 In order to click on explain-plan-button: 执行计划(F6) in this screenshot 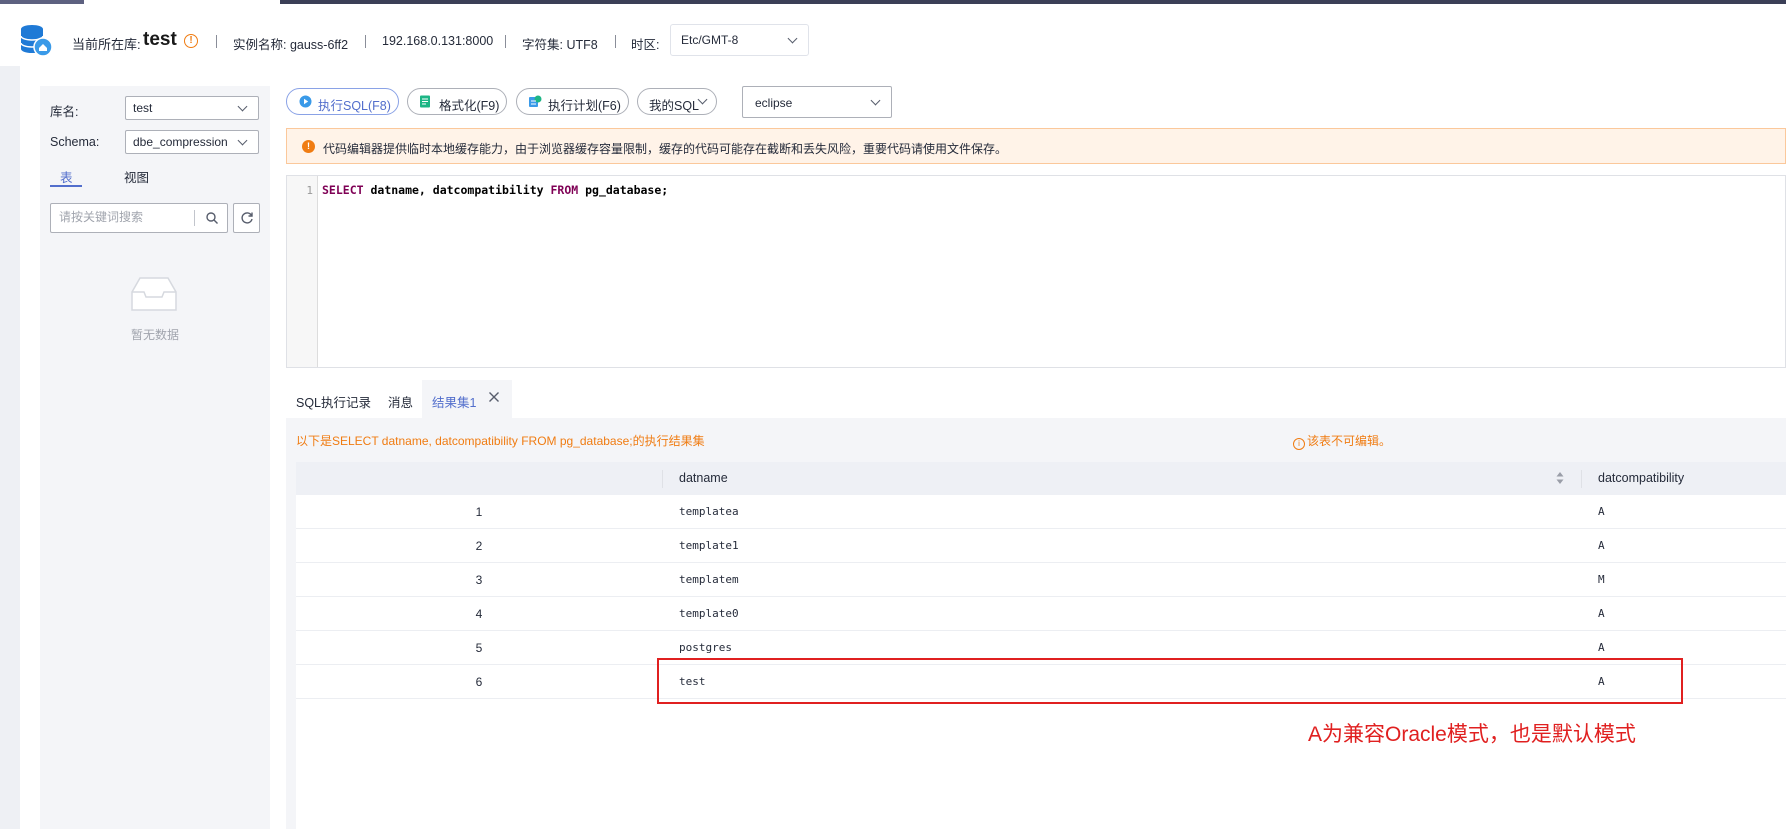, I will do `click(572, 101)`.